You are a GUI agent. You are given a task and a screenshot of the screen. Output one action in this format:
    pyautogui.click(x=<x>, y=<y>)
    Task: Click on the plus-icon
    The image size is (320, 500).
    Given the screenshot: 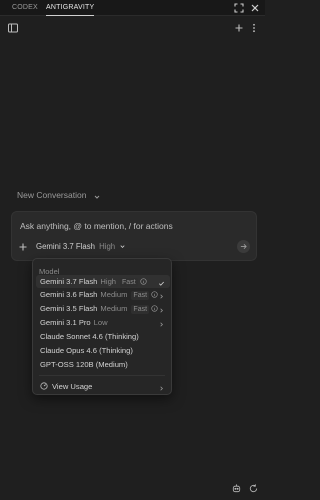 What is the action you would take?
    pyautogui.click(x=239, y=28)
    